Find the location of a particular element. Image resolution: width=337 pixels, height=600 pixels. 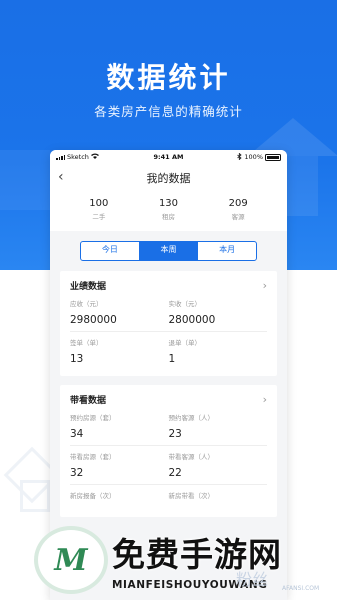

stat-value: 100 is located at coordinates (99, 203).